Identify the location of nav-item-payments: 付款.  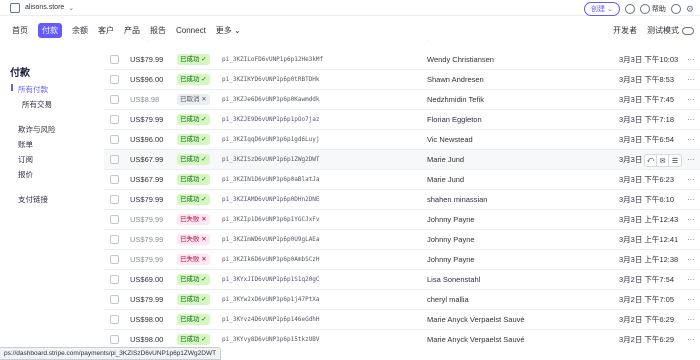
(50, 30).